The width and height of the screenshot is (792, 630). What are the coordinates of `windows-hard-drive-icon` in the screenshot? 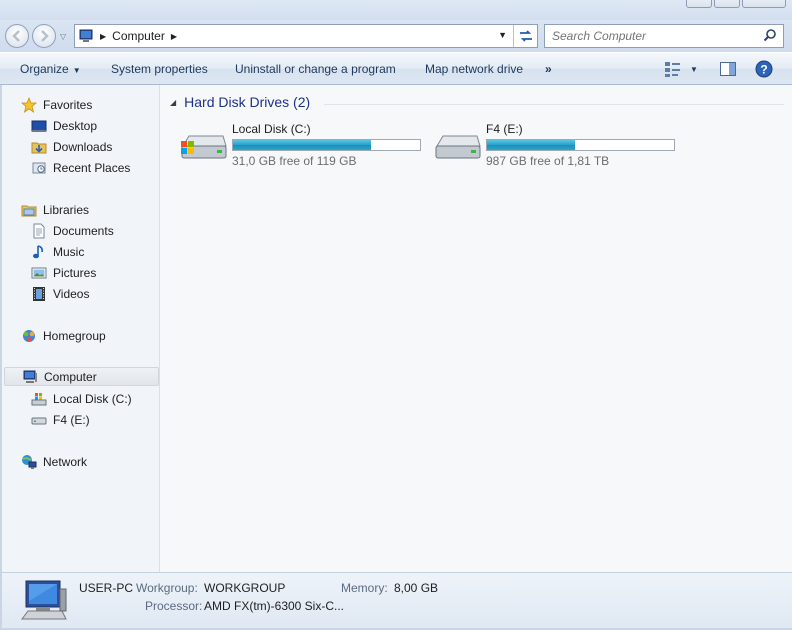 It's located at (204, 147).